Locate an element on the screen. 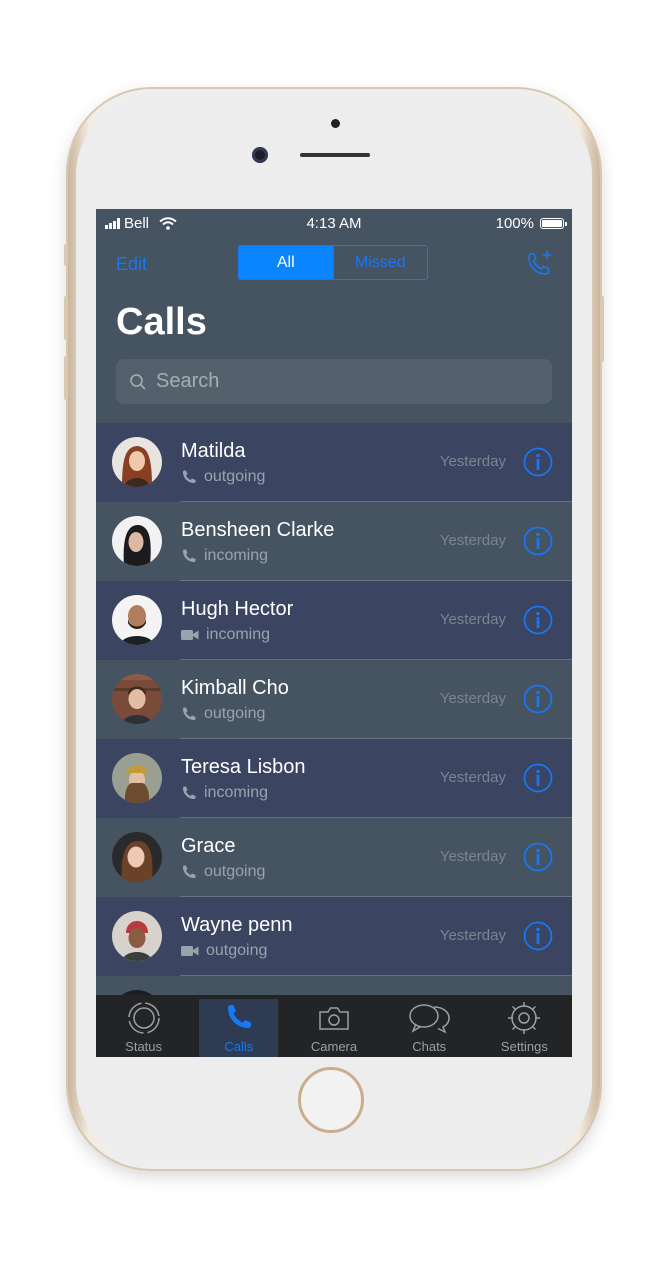 The image size is (670, 1276). status-bar: Bell 4:13 AM 100% is located at coordinates (334, 223).